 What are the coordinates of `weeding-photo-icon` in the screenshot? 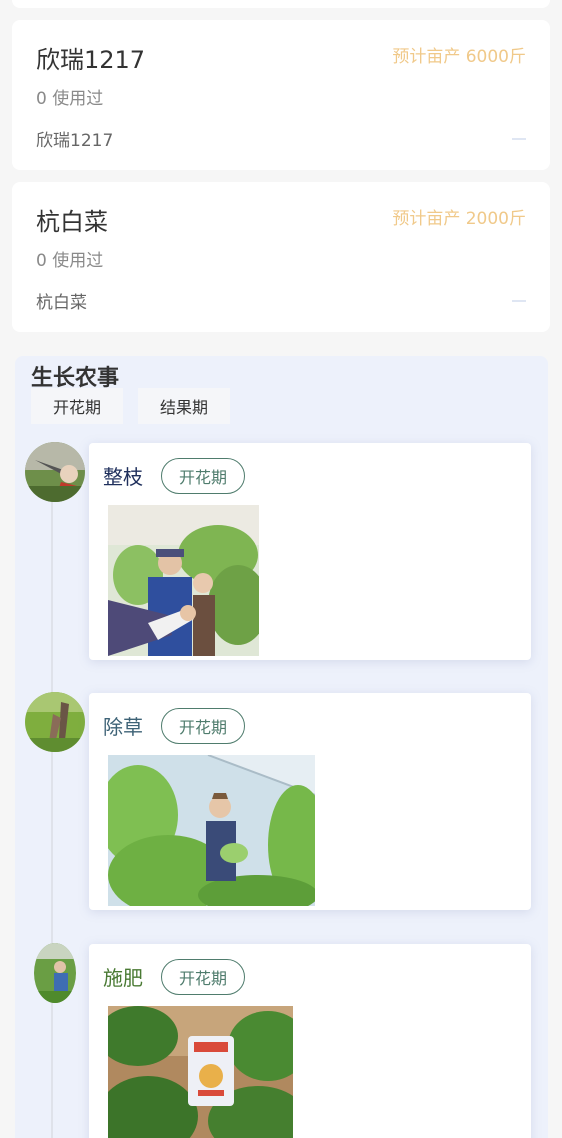 It's located at (211, 830).